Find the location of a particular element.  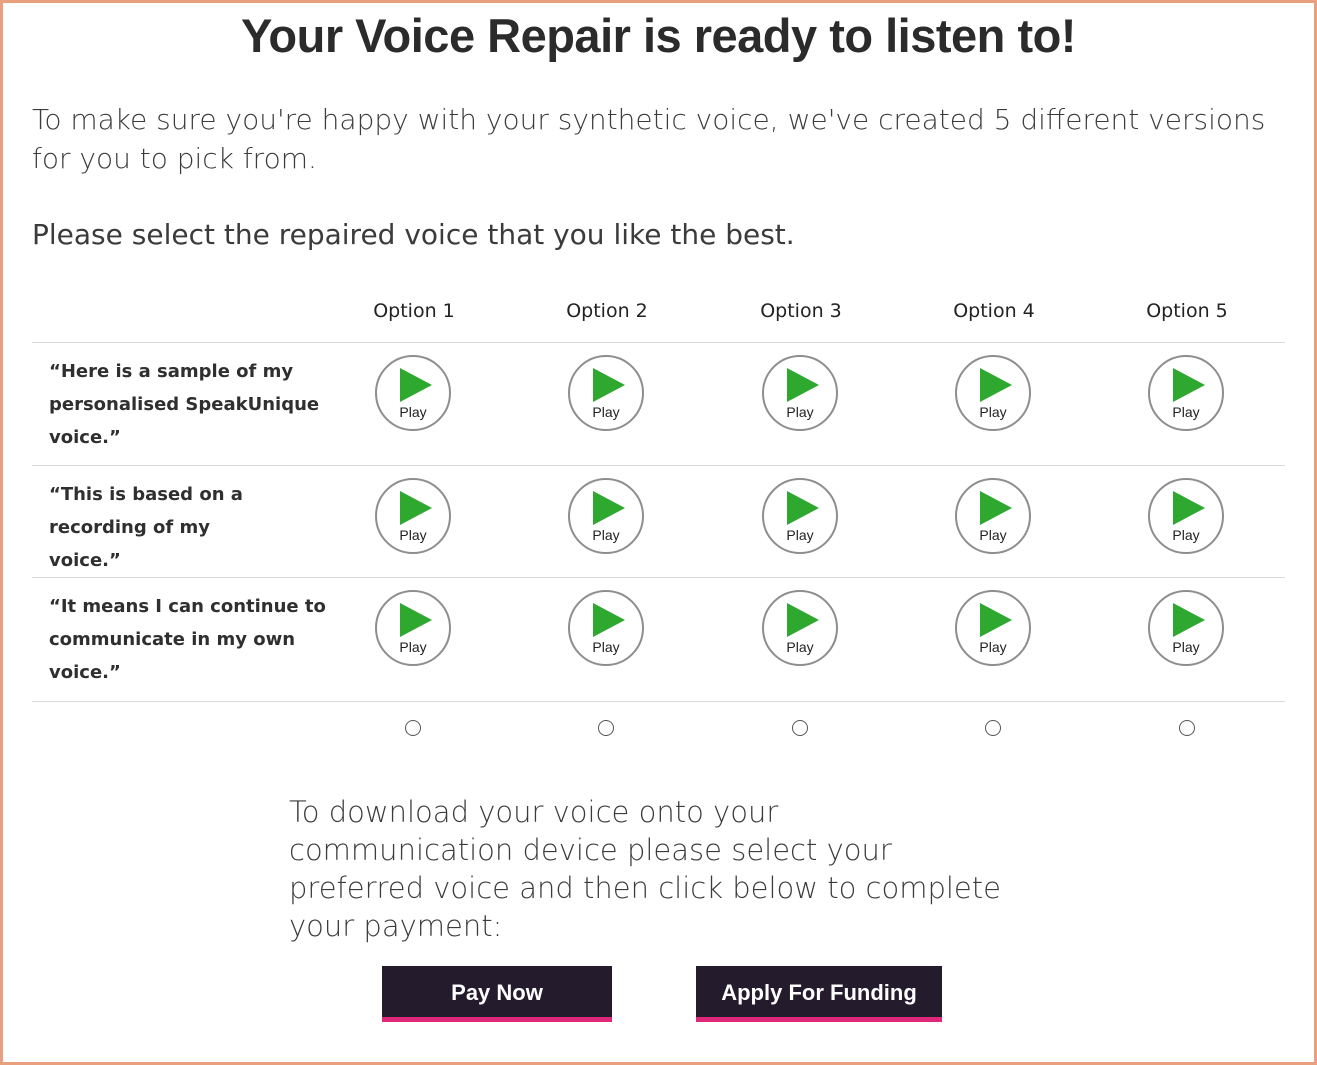

play-button-row1-option5: Play is located at coordinates (1186, 393).